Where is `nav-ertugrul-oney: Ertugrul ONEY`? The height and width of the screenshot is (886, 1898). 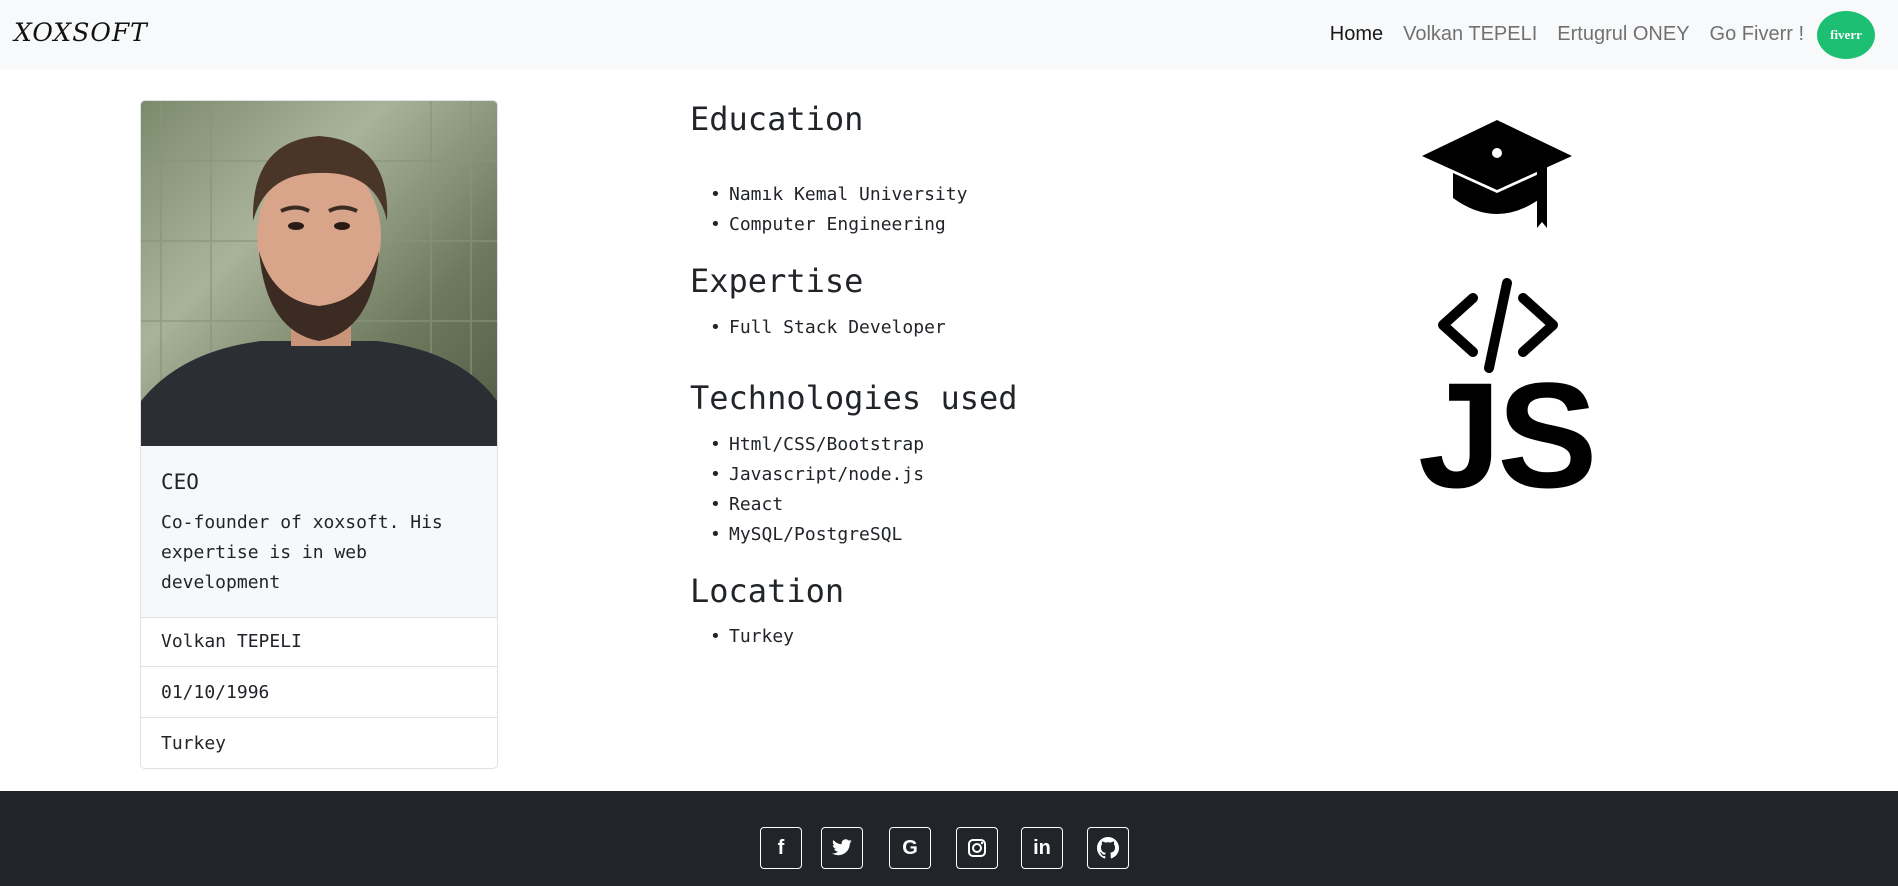
nav-ertugrul-oney: Ertugrul ONEY is located at coordinates (1623, 34).